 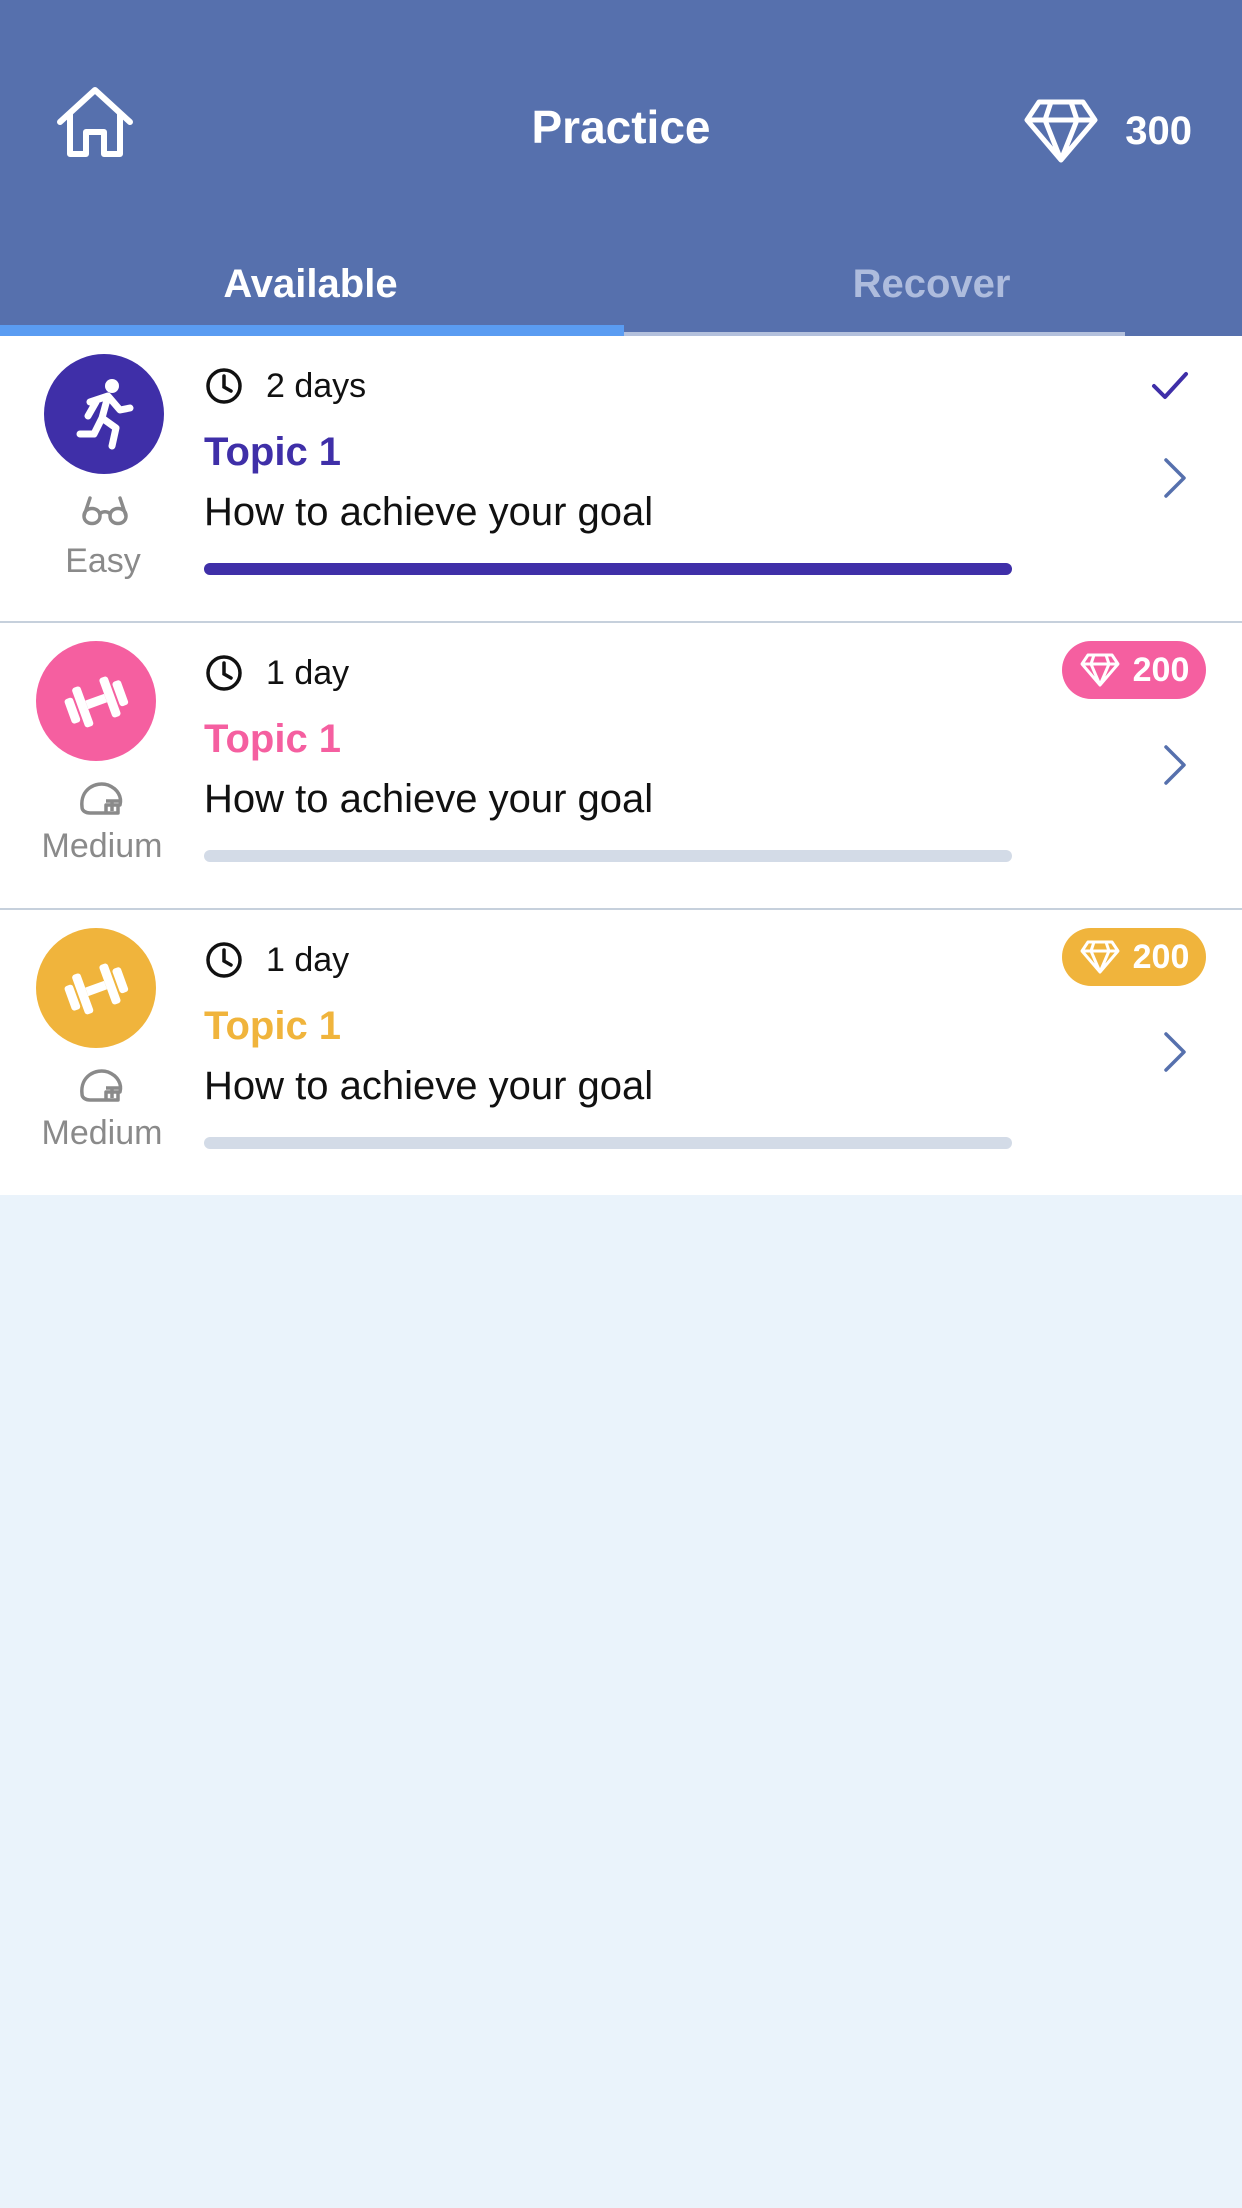 I want to click on running-person-icon, so click(x=104, y=414).